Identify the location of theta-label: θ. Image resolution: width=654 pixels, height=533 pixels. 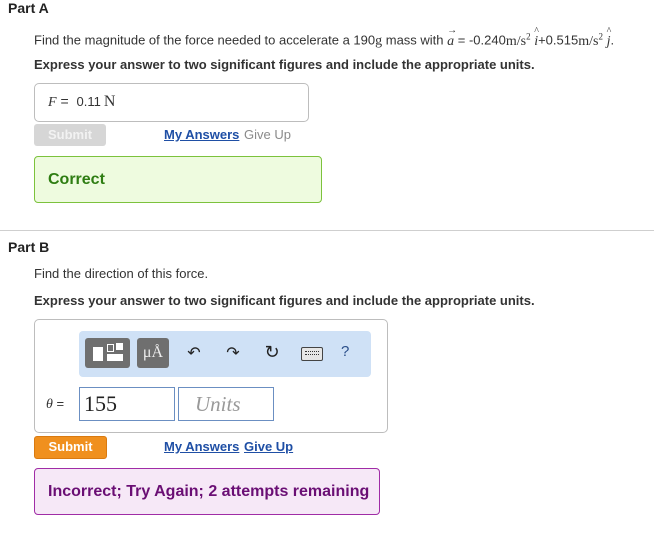
(49, 404).